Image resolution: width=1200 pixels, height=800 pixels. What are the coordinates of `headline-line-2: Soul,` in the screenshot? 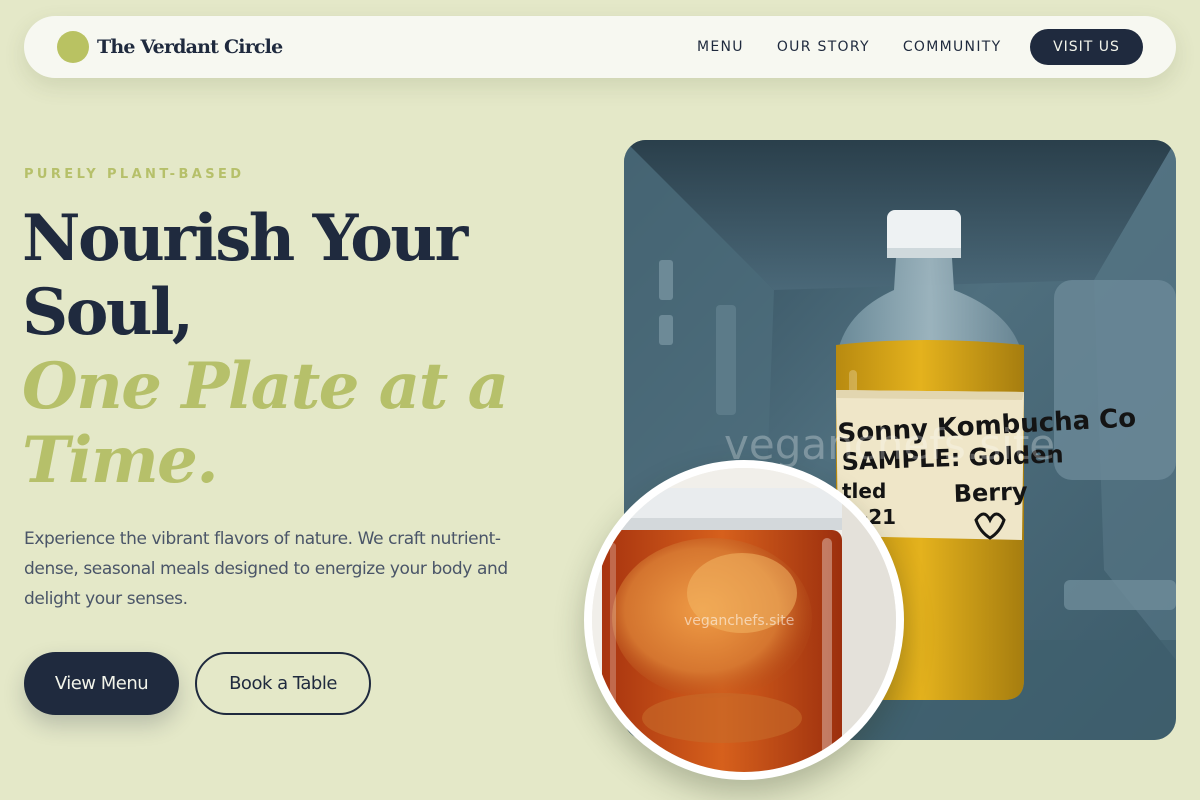 It's located at (108, 312).